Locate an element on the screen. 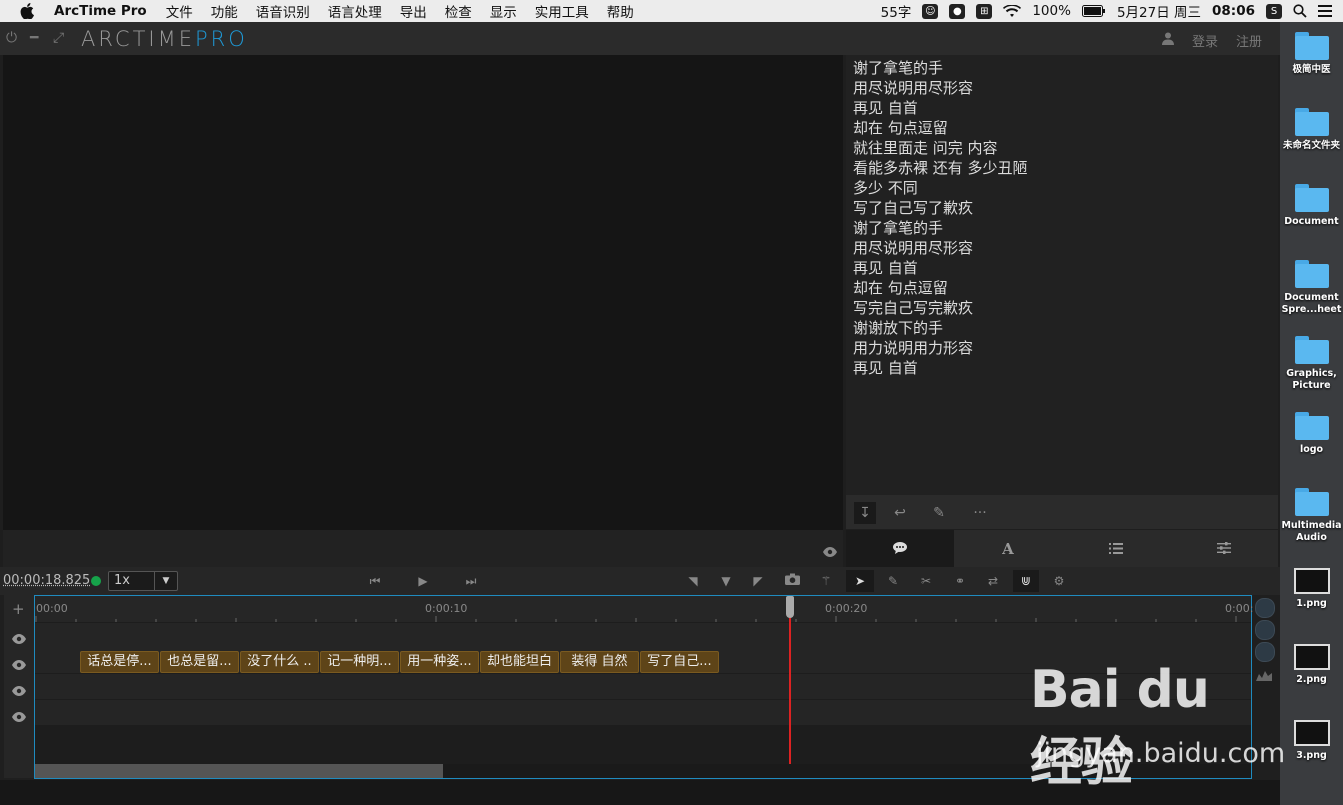  notification-center-icon is located at coordinates (1325, 11).